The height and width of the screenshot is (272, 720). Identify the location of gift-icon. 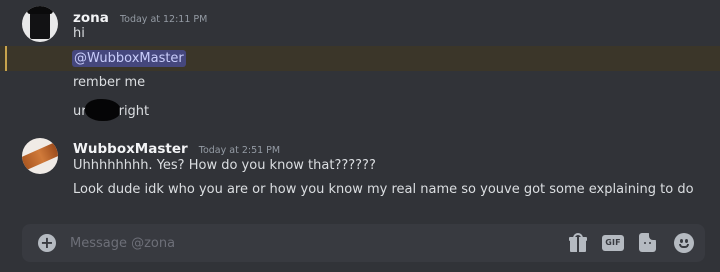
(578, 243).